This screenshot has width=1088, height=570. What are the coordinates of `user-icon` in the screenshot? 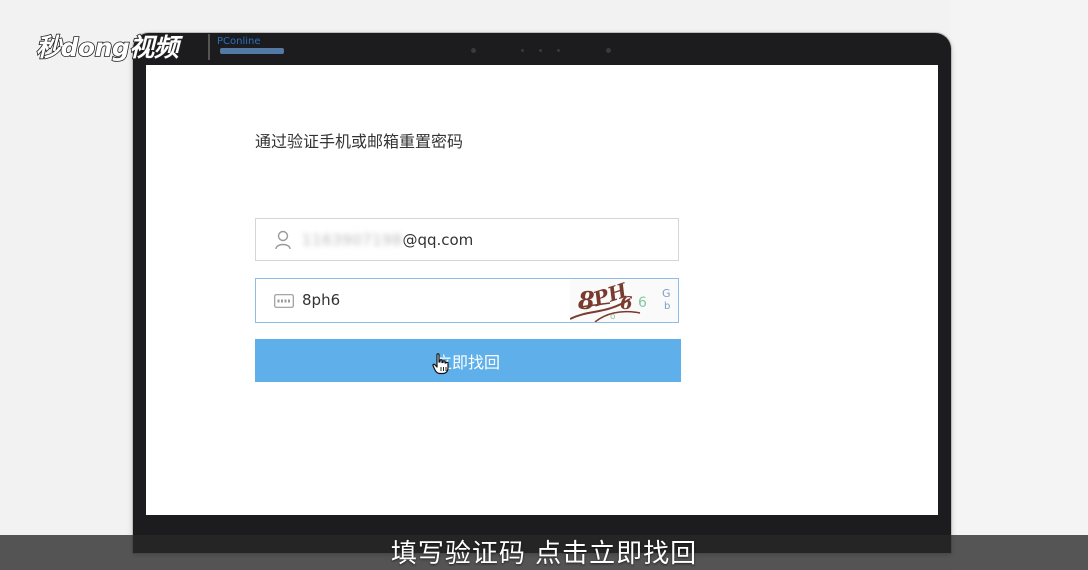 It's located at (283, 242).